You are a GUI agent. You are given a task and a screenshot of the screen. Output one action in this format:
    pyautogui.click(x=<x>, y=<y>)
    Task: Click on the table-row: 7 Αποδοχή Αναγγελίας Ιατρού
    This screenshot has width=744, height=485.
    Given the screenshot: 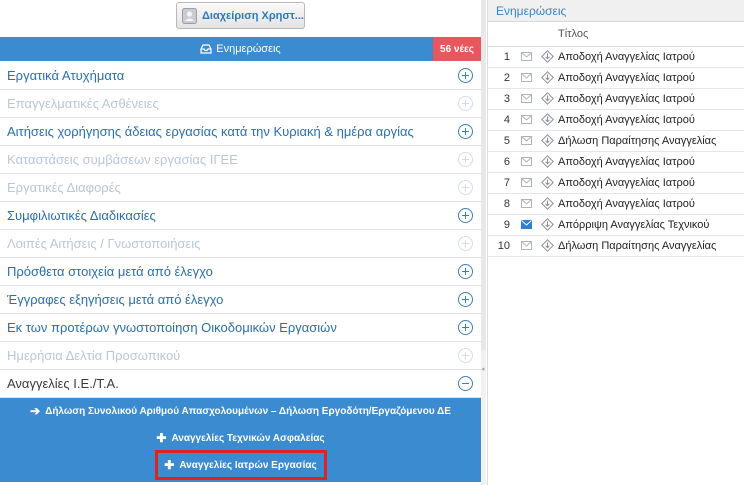 What is the action you would take?
    pyautogui.click(x=616, y=183)
    